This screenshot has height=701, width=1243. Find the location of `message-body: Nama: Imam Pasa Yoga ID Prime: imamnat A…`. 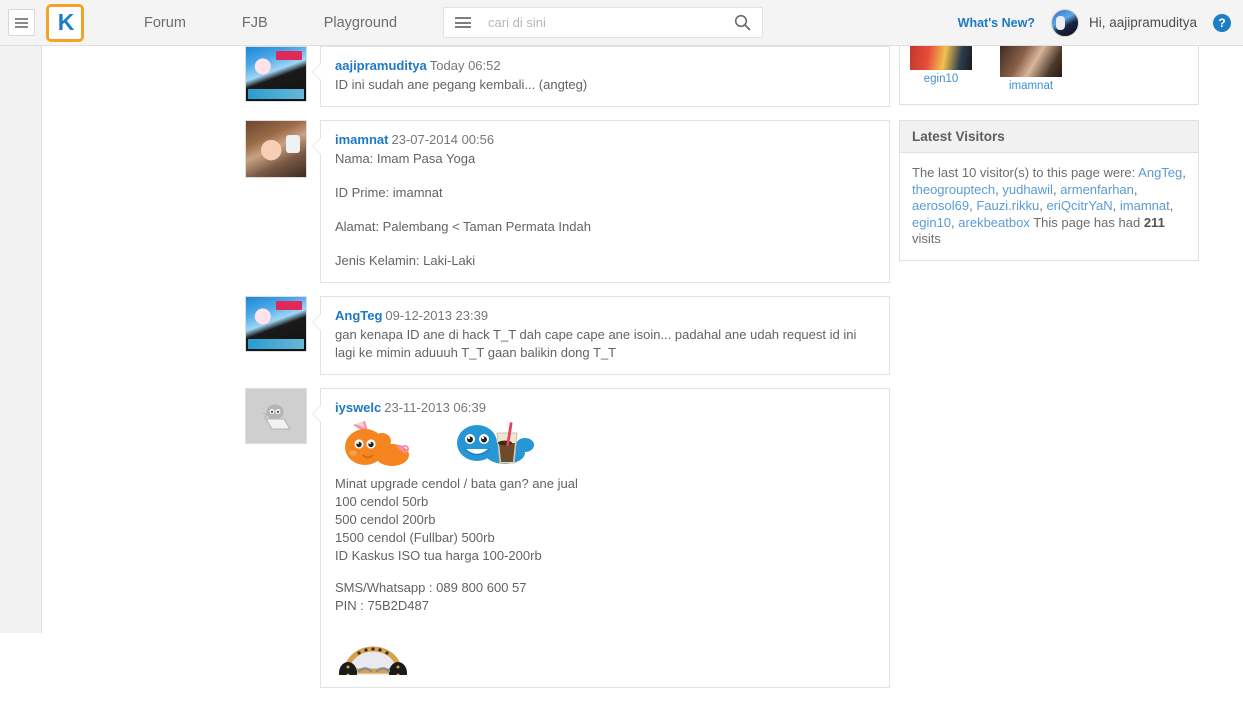

message-body: Nama: Imam Pasa Yoga ID Prime: imamnat A… is located at coordinates (605, 210).